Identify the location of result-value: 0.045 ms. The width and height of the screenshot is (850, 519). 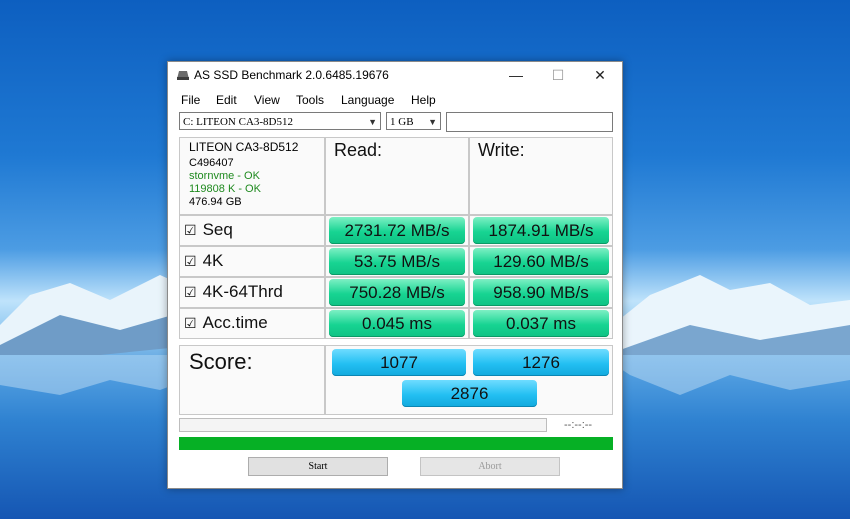
(397, 323).